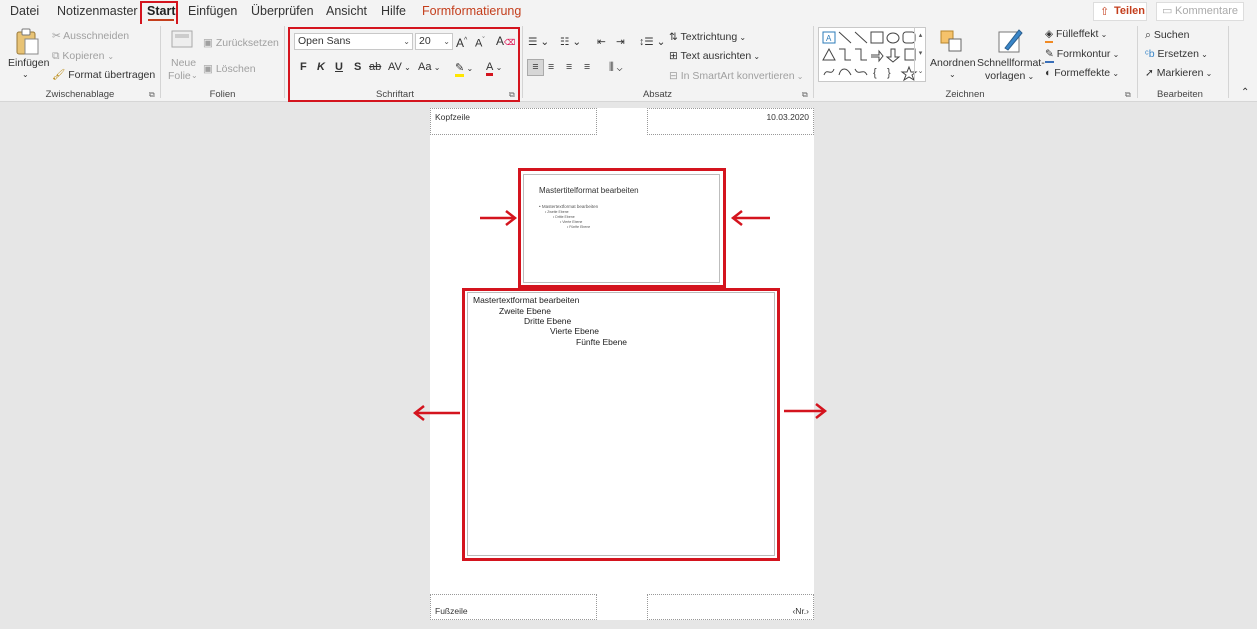 The height and width of the screenshot is (629, 1257). What do you see at coordinates (1178, 73) in the screenshot?
I see `select-button: ➚ Markieren ⌄` at bounding box center [1178, 73].